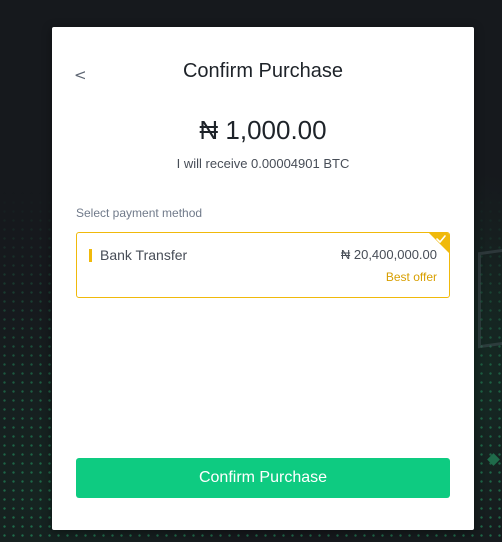 This screenshot has width=502, height=542. I want to click on modal-title: Confirm Purchase, so click(263, 71).